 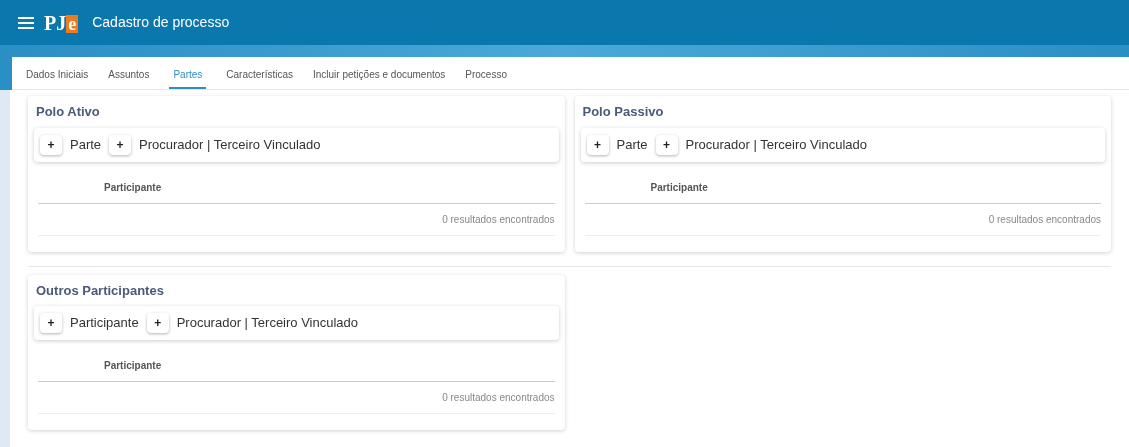 I want to click on panel-title: Polo Passivo, so click(x=623, y=112).